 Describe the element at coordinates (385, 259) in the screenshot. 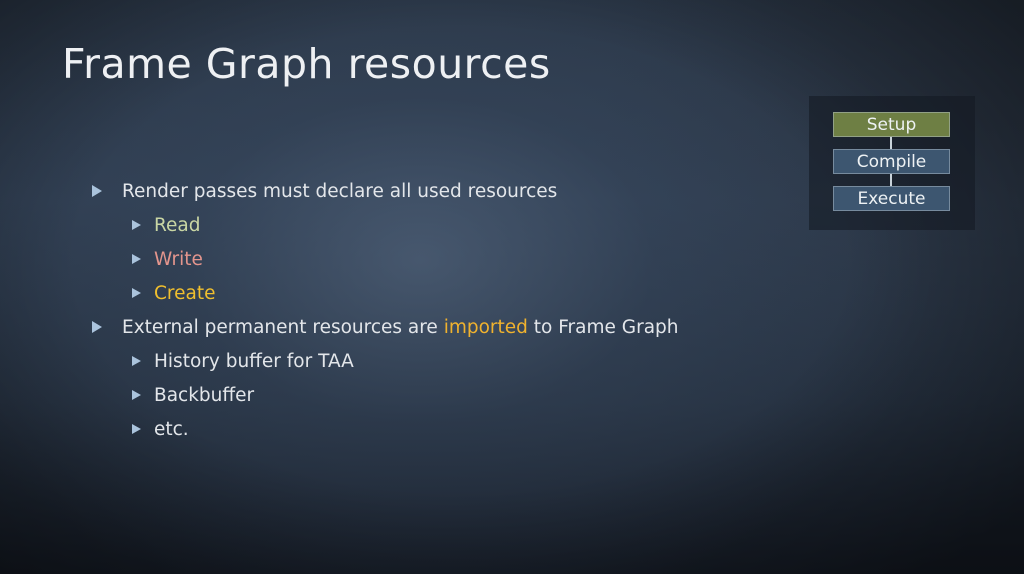

I see `sub-bullet-item: Write` at that location.